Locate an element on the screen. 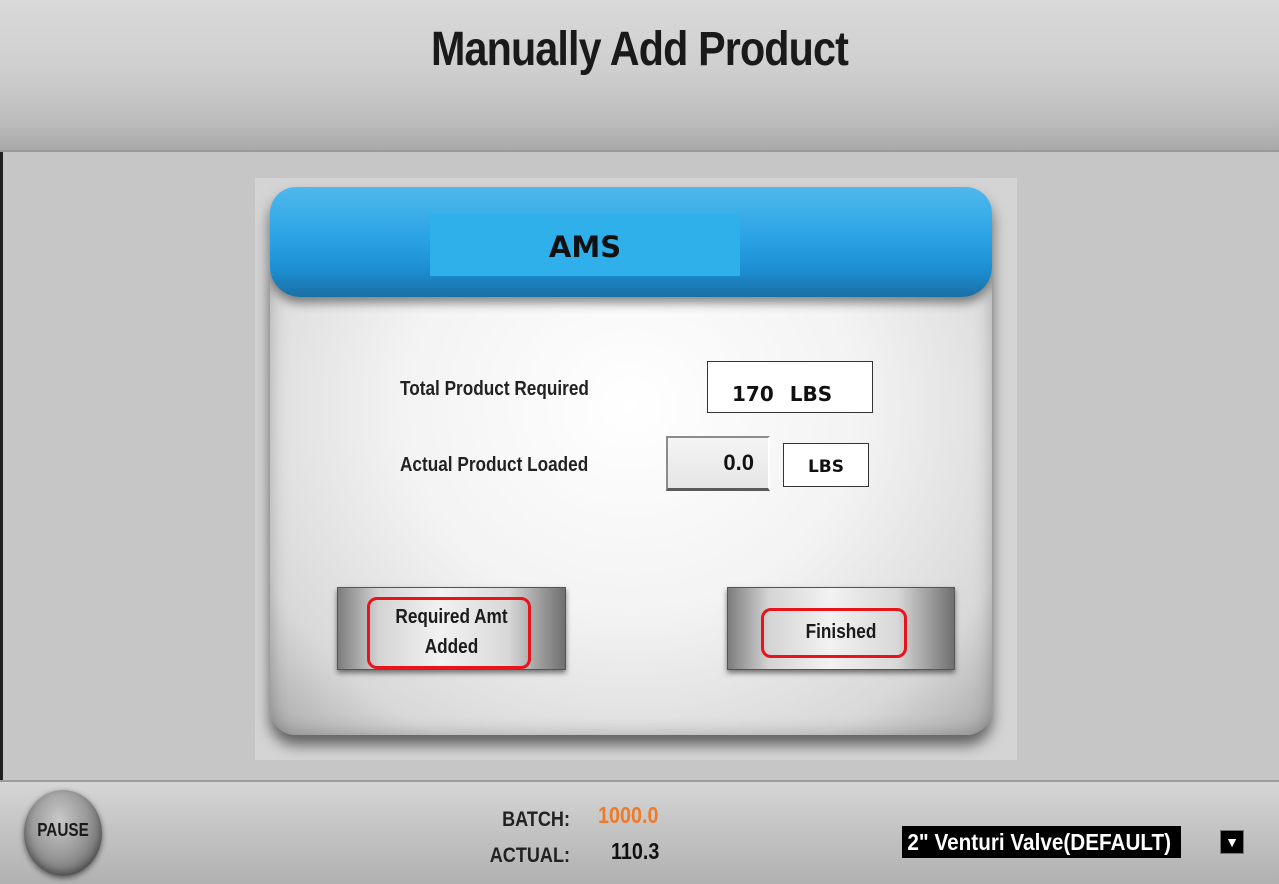 The height and width of the screenshot is (884, 1279). actual-product-loaded-label: Actual Product Loaded is located at coordinates (494, 465).